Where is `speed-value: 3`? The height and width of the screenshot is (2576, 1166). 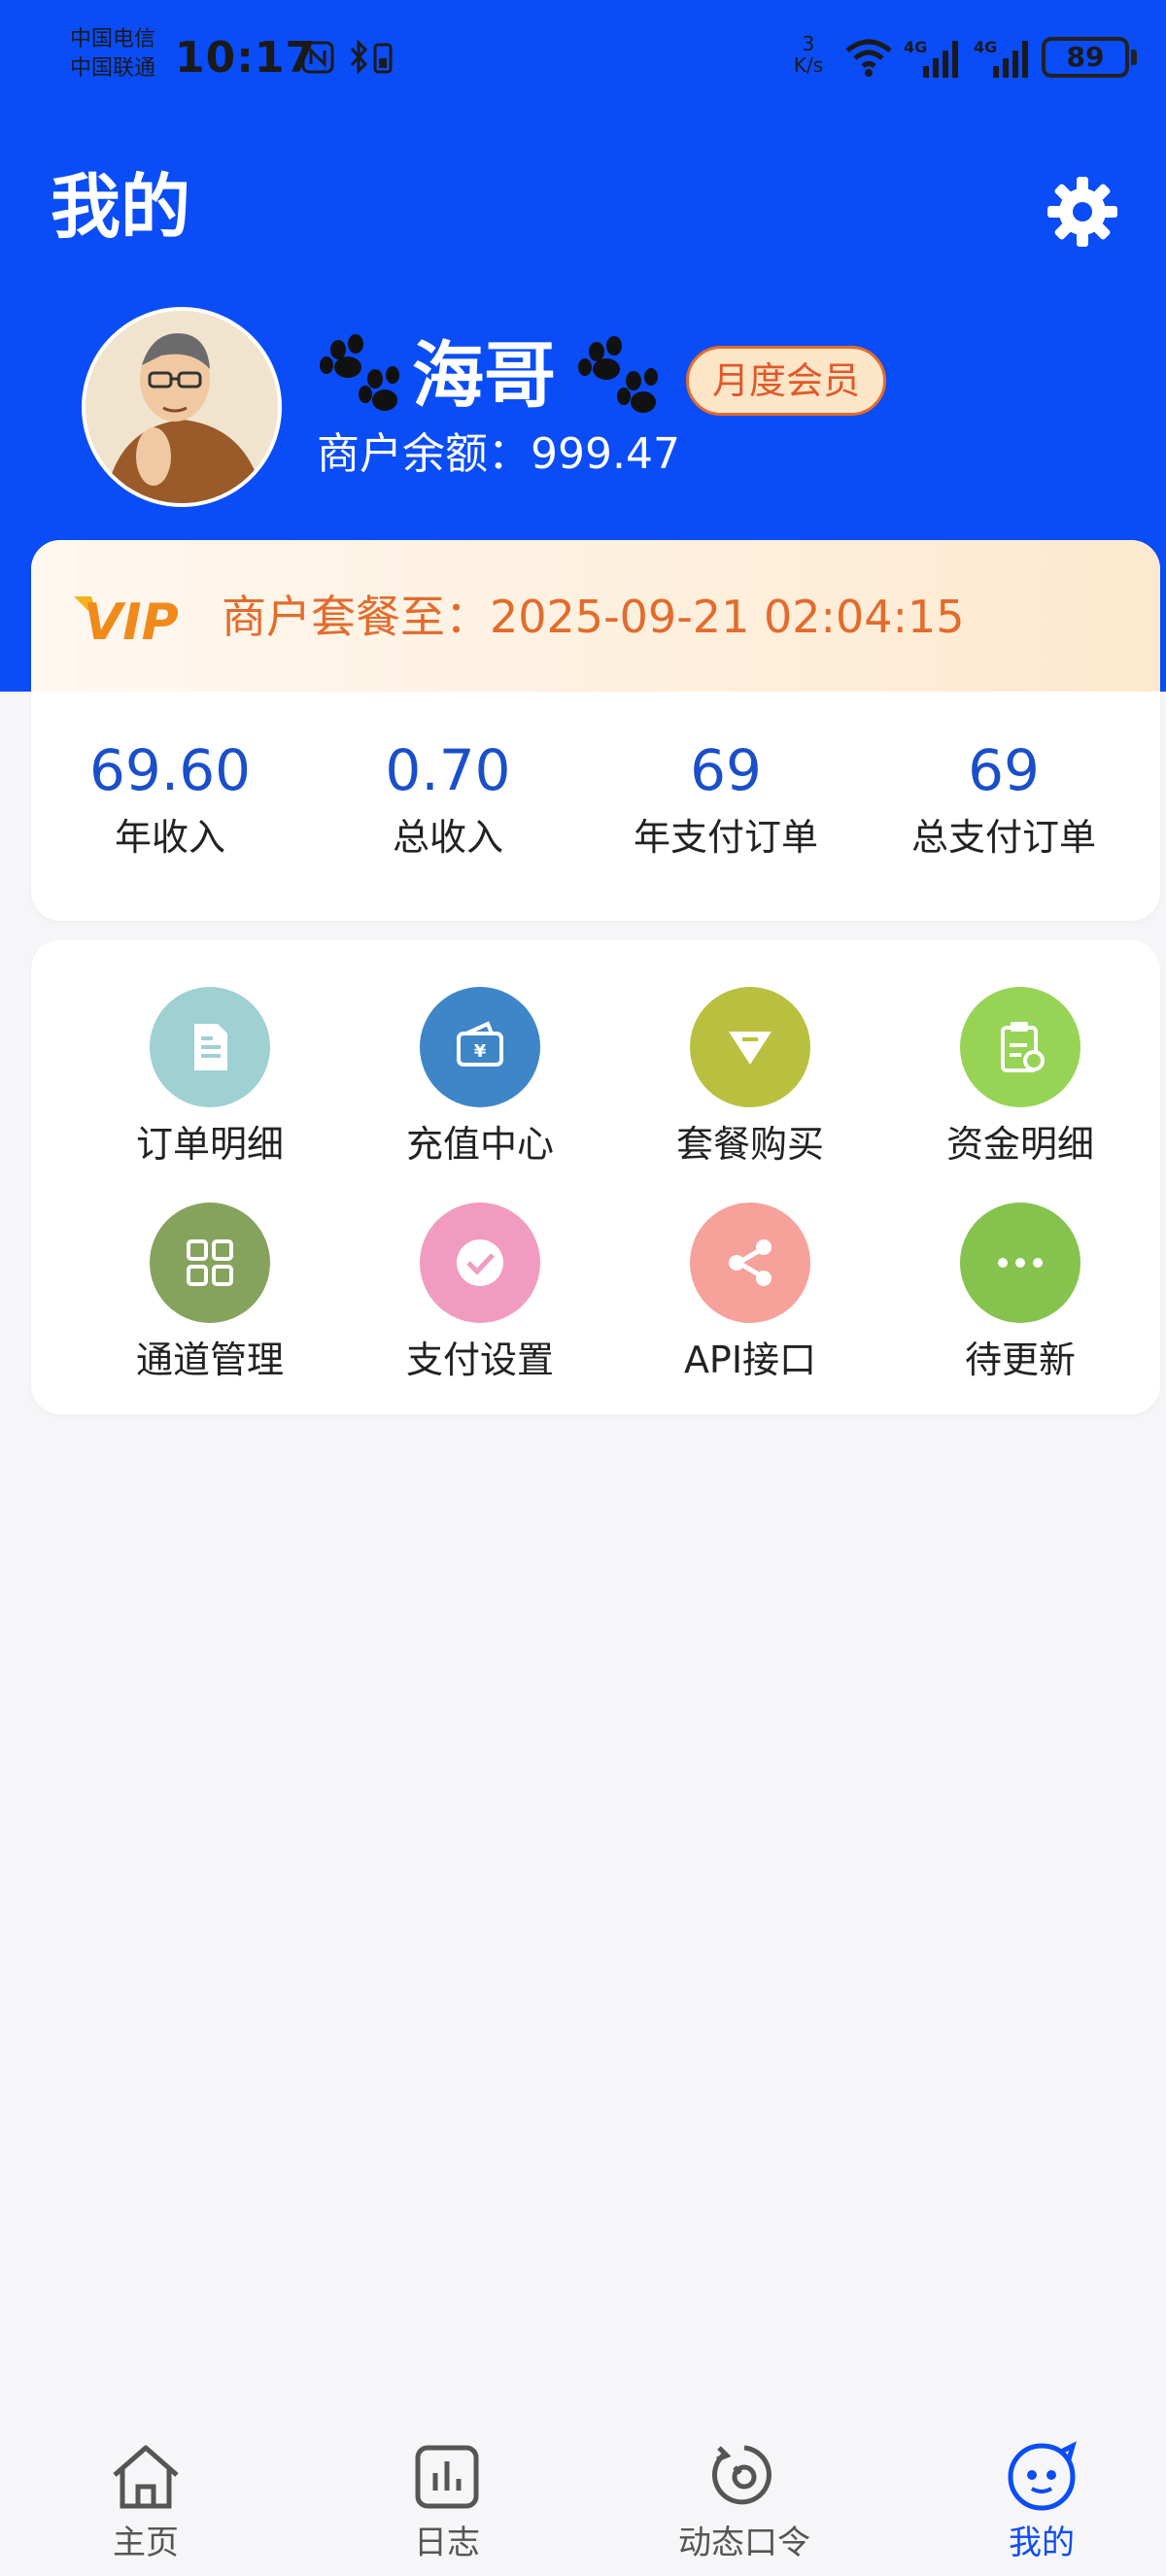
speed-value: 3 is located at coordinates (808, 43).